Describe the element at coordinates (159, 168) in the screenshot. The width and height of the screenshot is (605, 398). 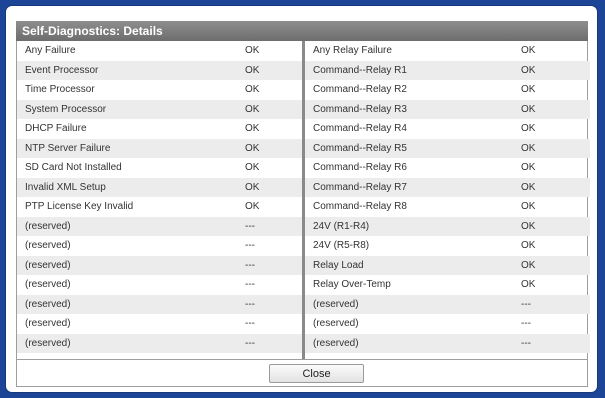
I see `table-row: SD Card Not Installed OK` at that location.